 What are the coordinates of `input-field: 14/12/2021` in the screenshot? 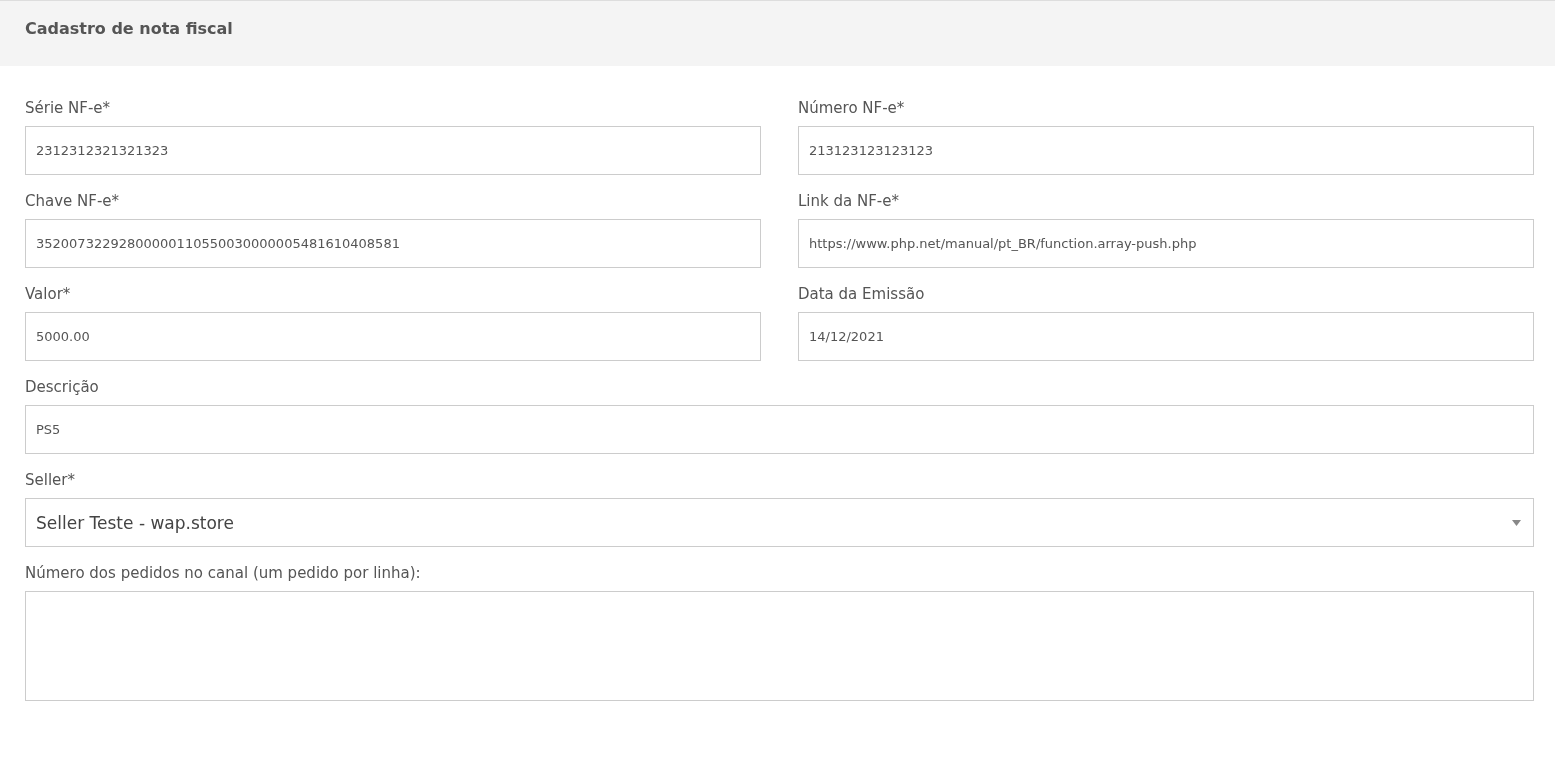 It's located at (1166, 336).